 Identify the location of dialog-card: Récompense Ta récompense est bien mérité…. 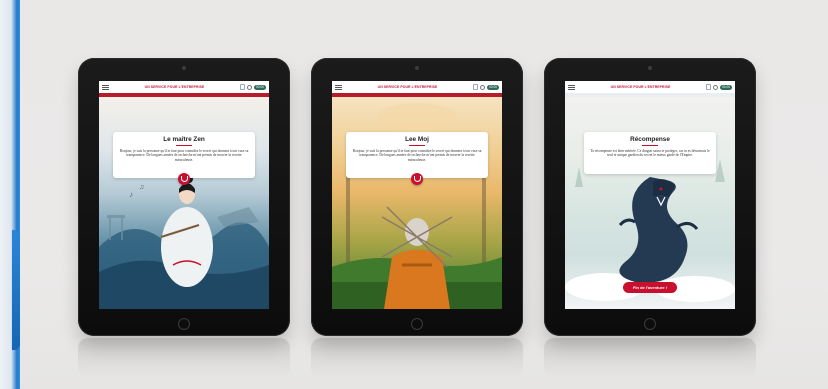
(650, 153).